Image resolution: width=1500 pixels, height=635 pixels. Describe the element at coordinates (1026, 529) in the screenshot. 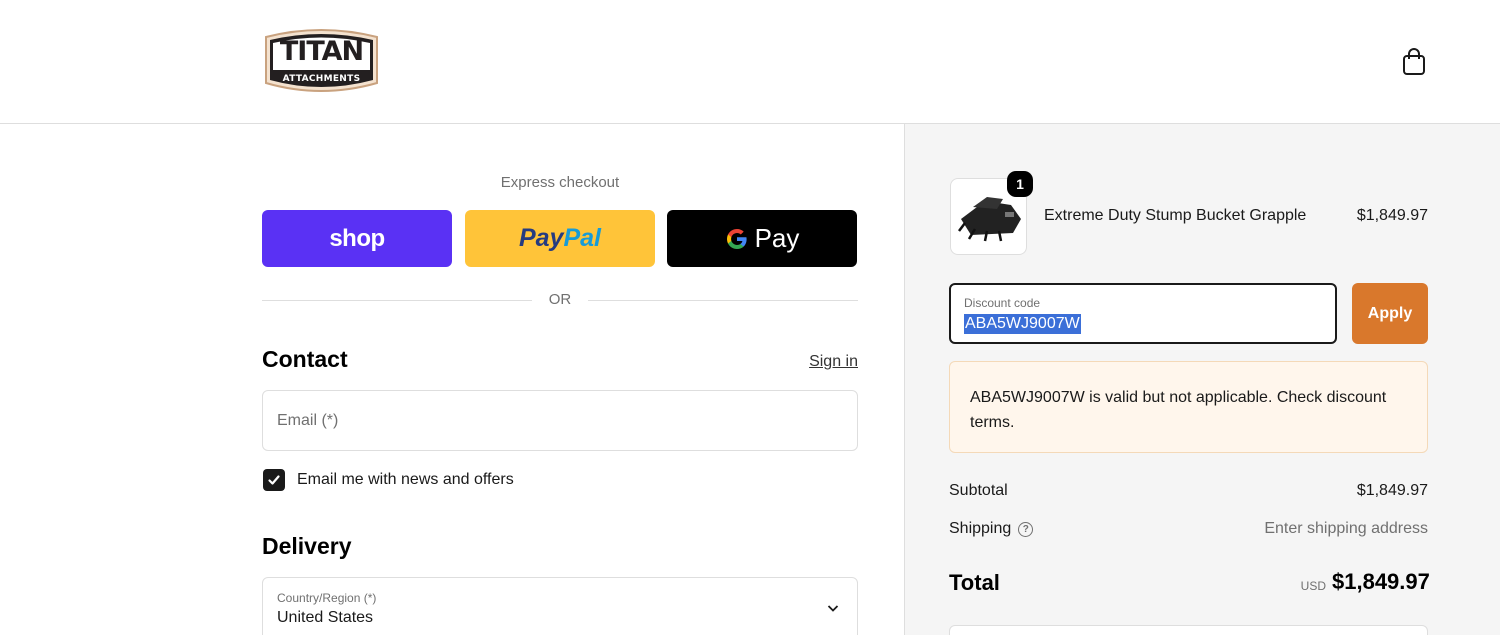

I see `help-icon: ?` at that location.